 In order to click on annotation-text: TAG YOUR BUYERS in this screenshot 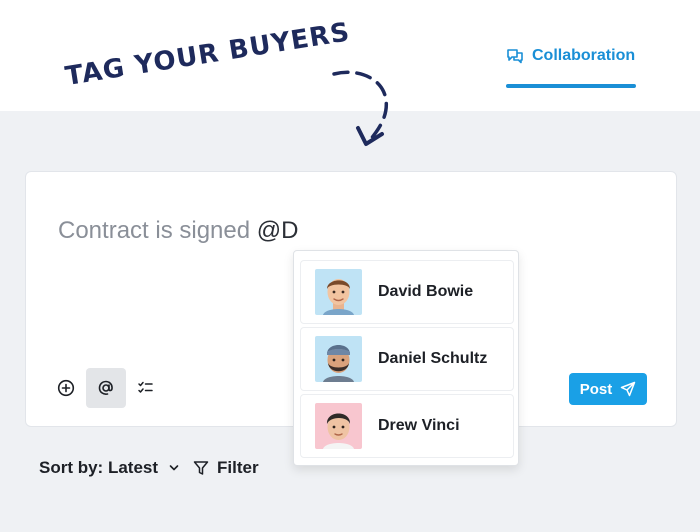, I will do `click(208, 54)`.